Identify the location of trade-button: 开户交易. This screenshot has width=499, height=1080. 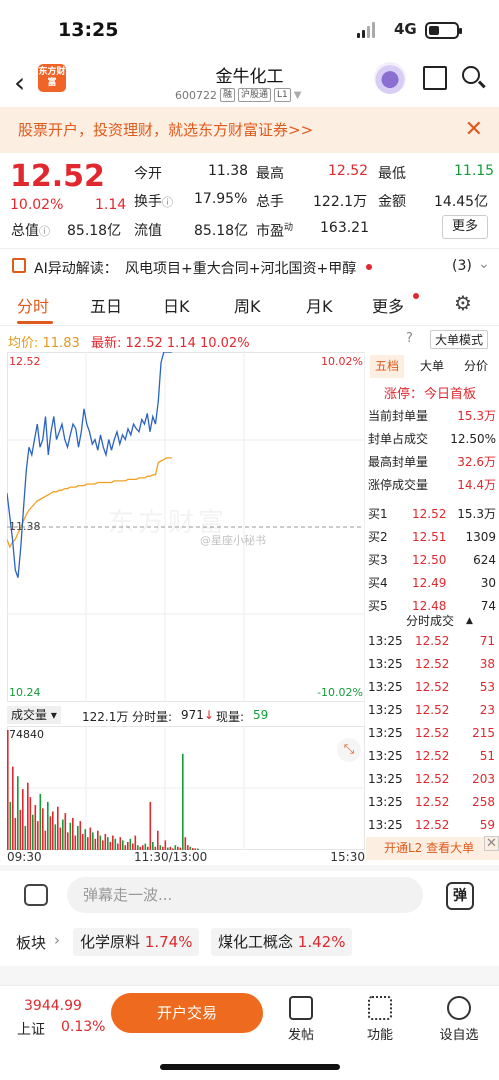
(187, 1013).